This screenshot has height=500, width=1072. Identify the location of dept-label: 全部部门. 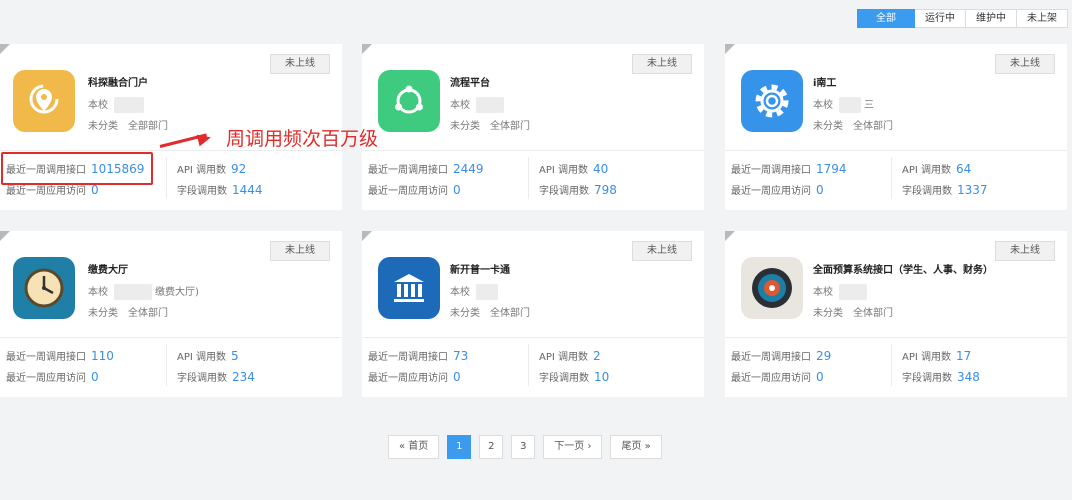
(148, 126).